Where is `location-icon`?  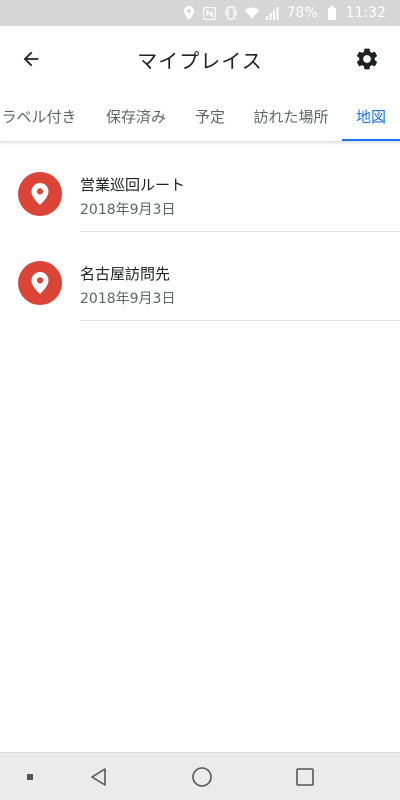
location-icon is located at coordinates (189, 13).